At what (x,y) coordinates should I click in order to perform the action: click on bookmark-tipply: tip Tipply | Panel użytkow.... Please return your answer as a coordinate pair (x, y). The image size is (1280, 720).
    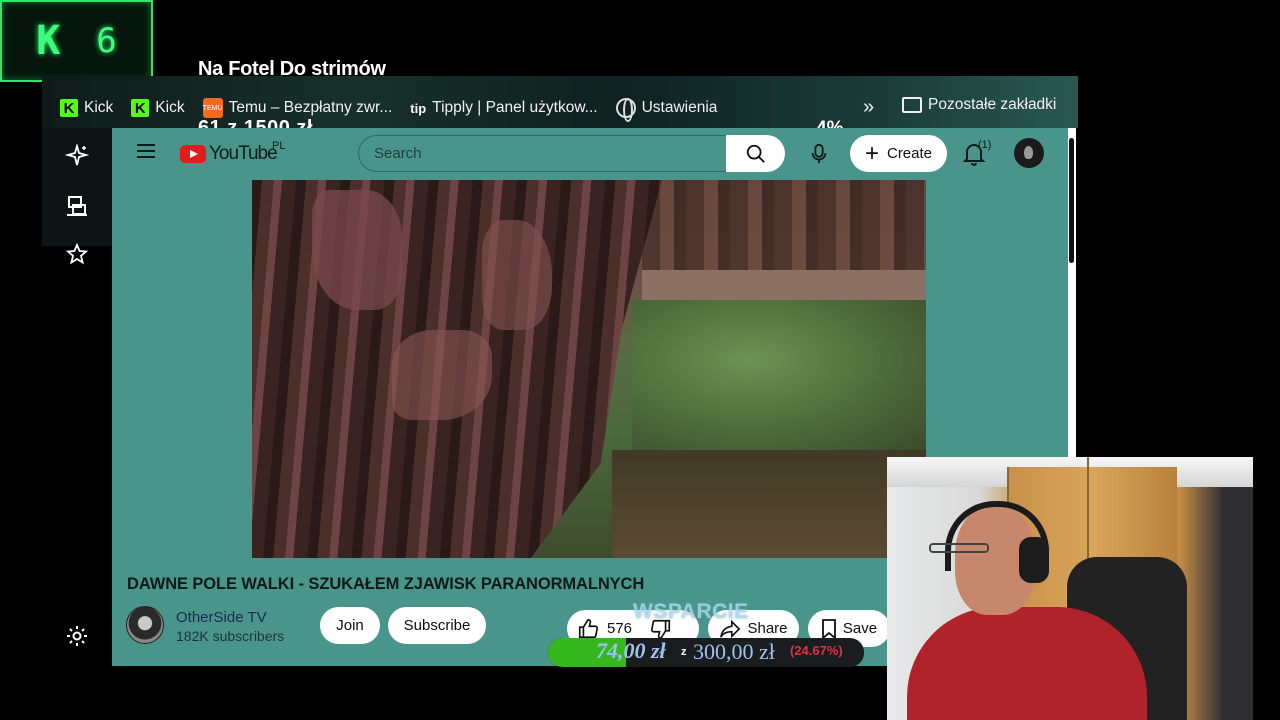
    Looking at the image, I should click on (503, 108).